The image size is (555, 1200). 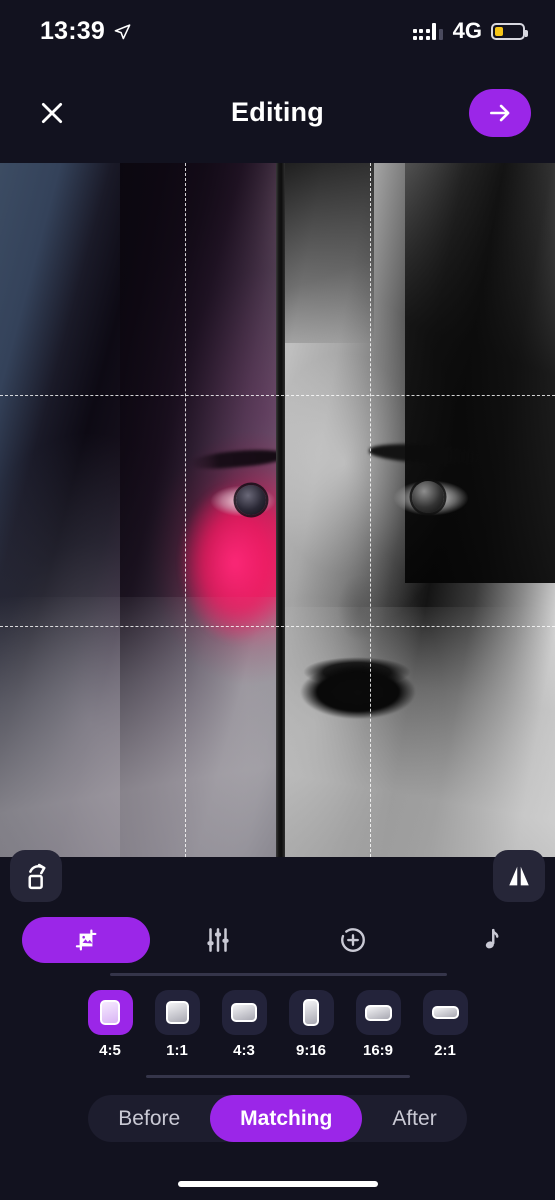 I want to click on pupil-right, so click(x=428, y=497).